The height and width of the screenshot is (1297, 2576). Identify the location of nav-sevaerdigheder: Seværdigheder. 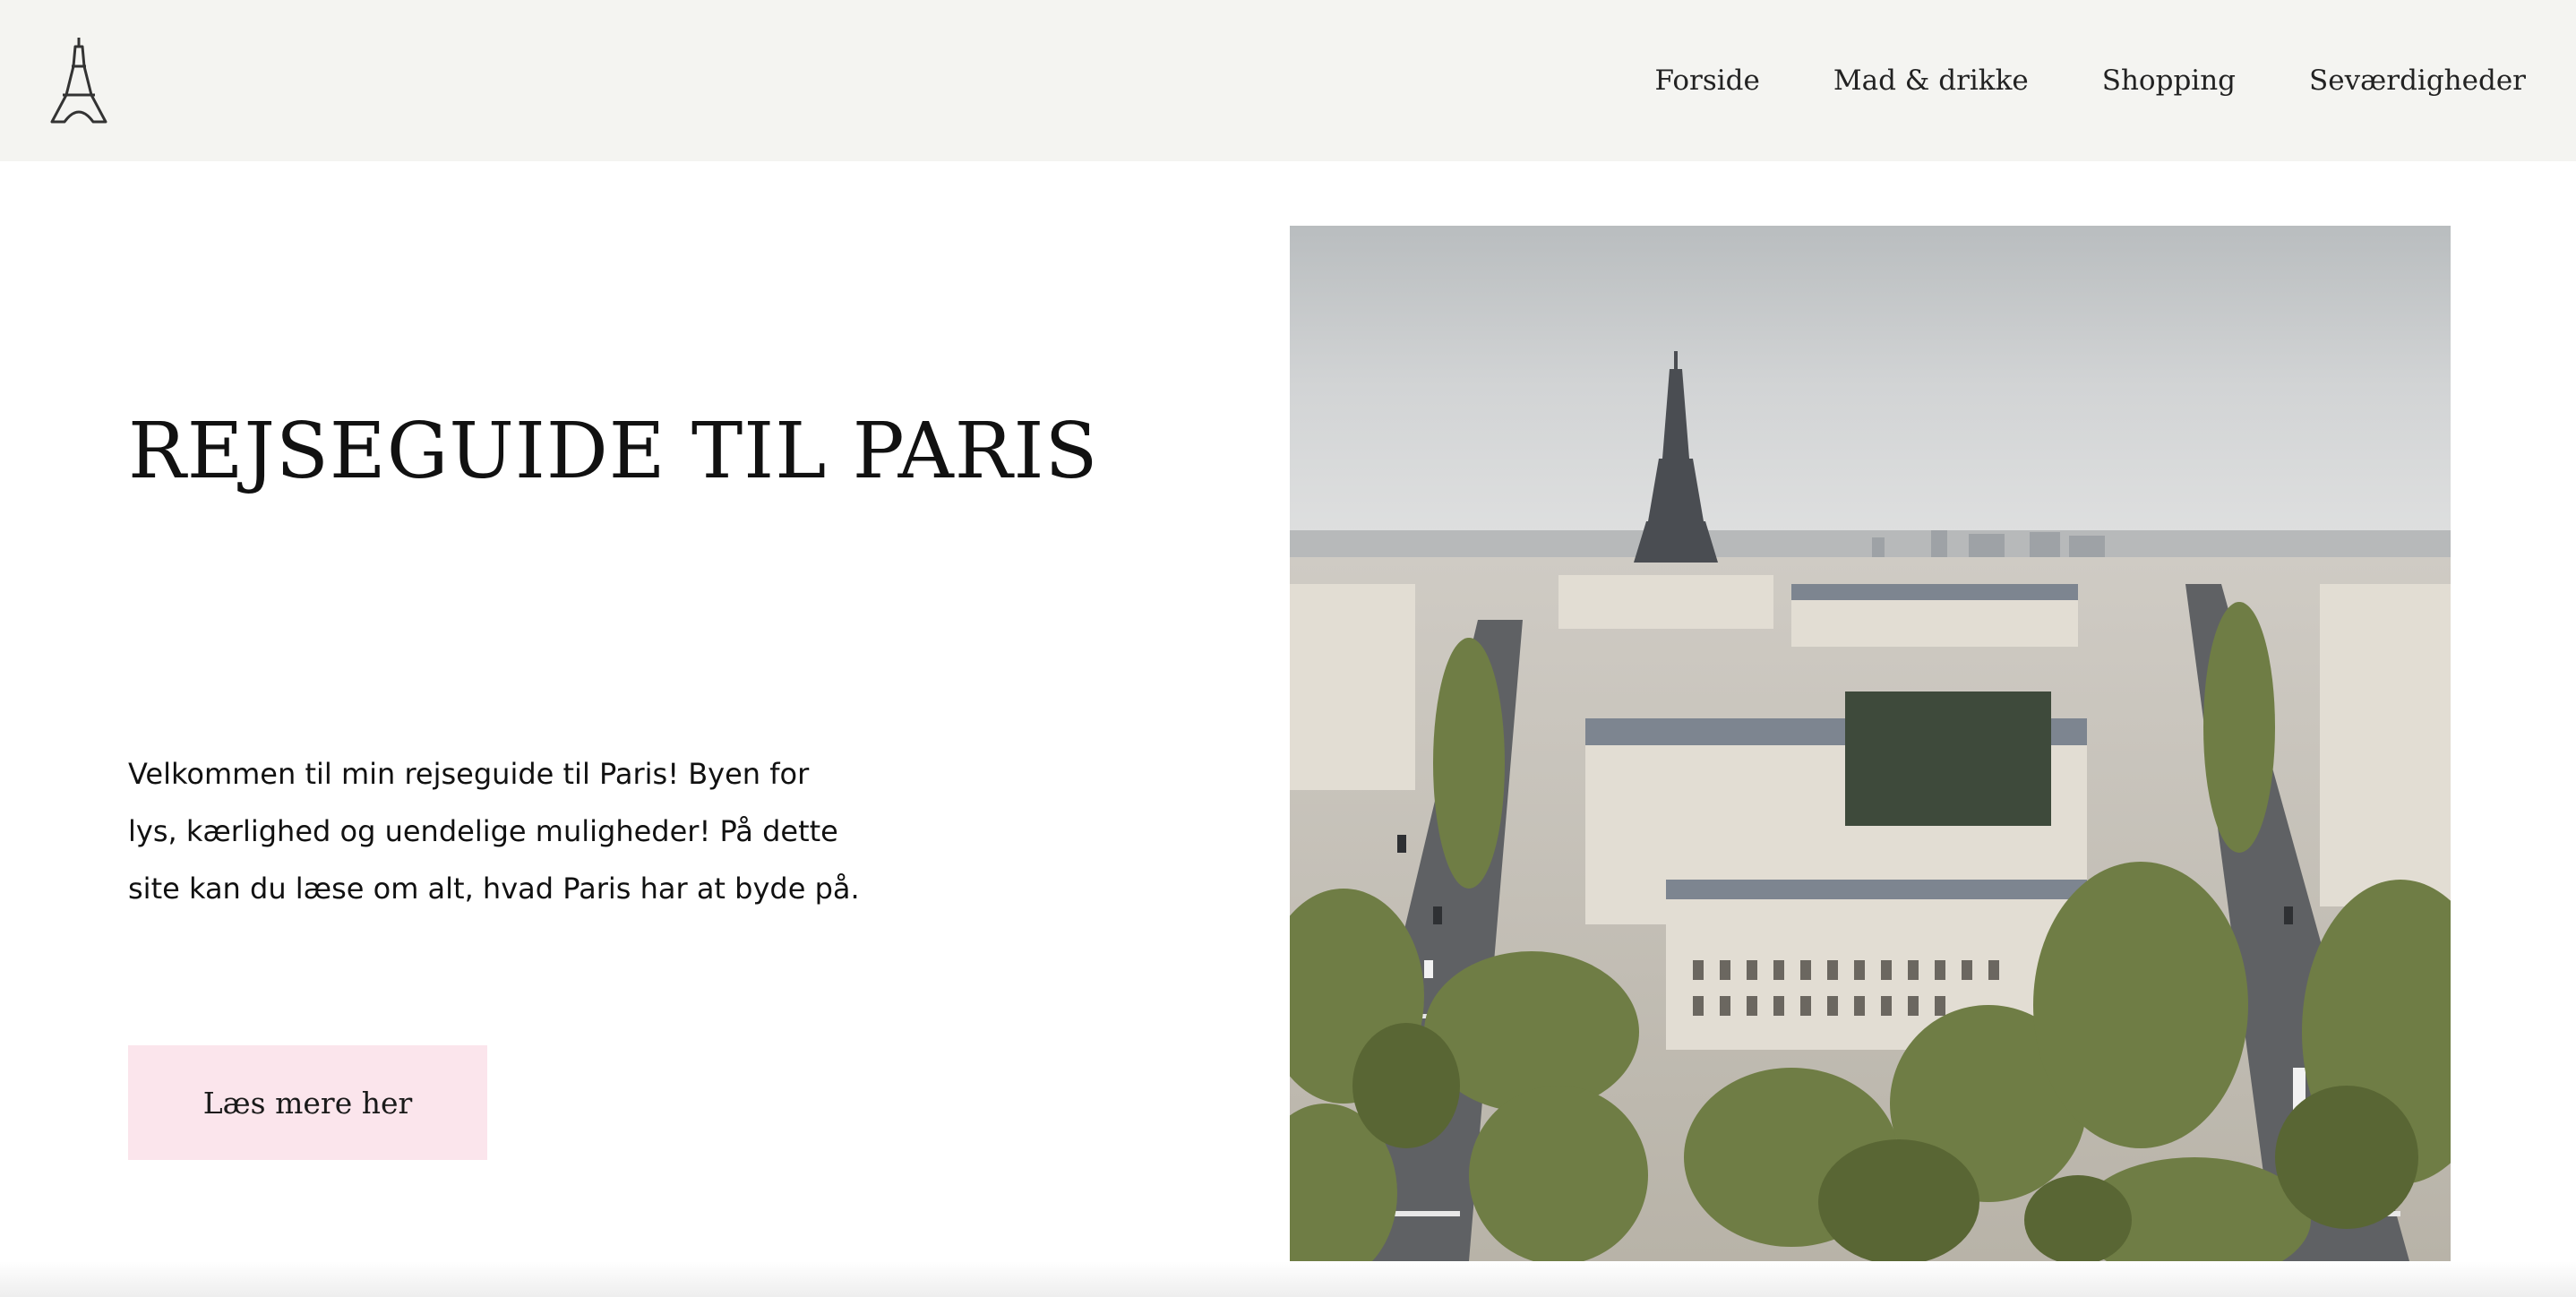
(2417, 80).